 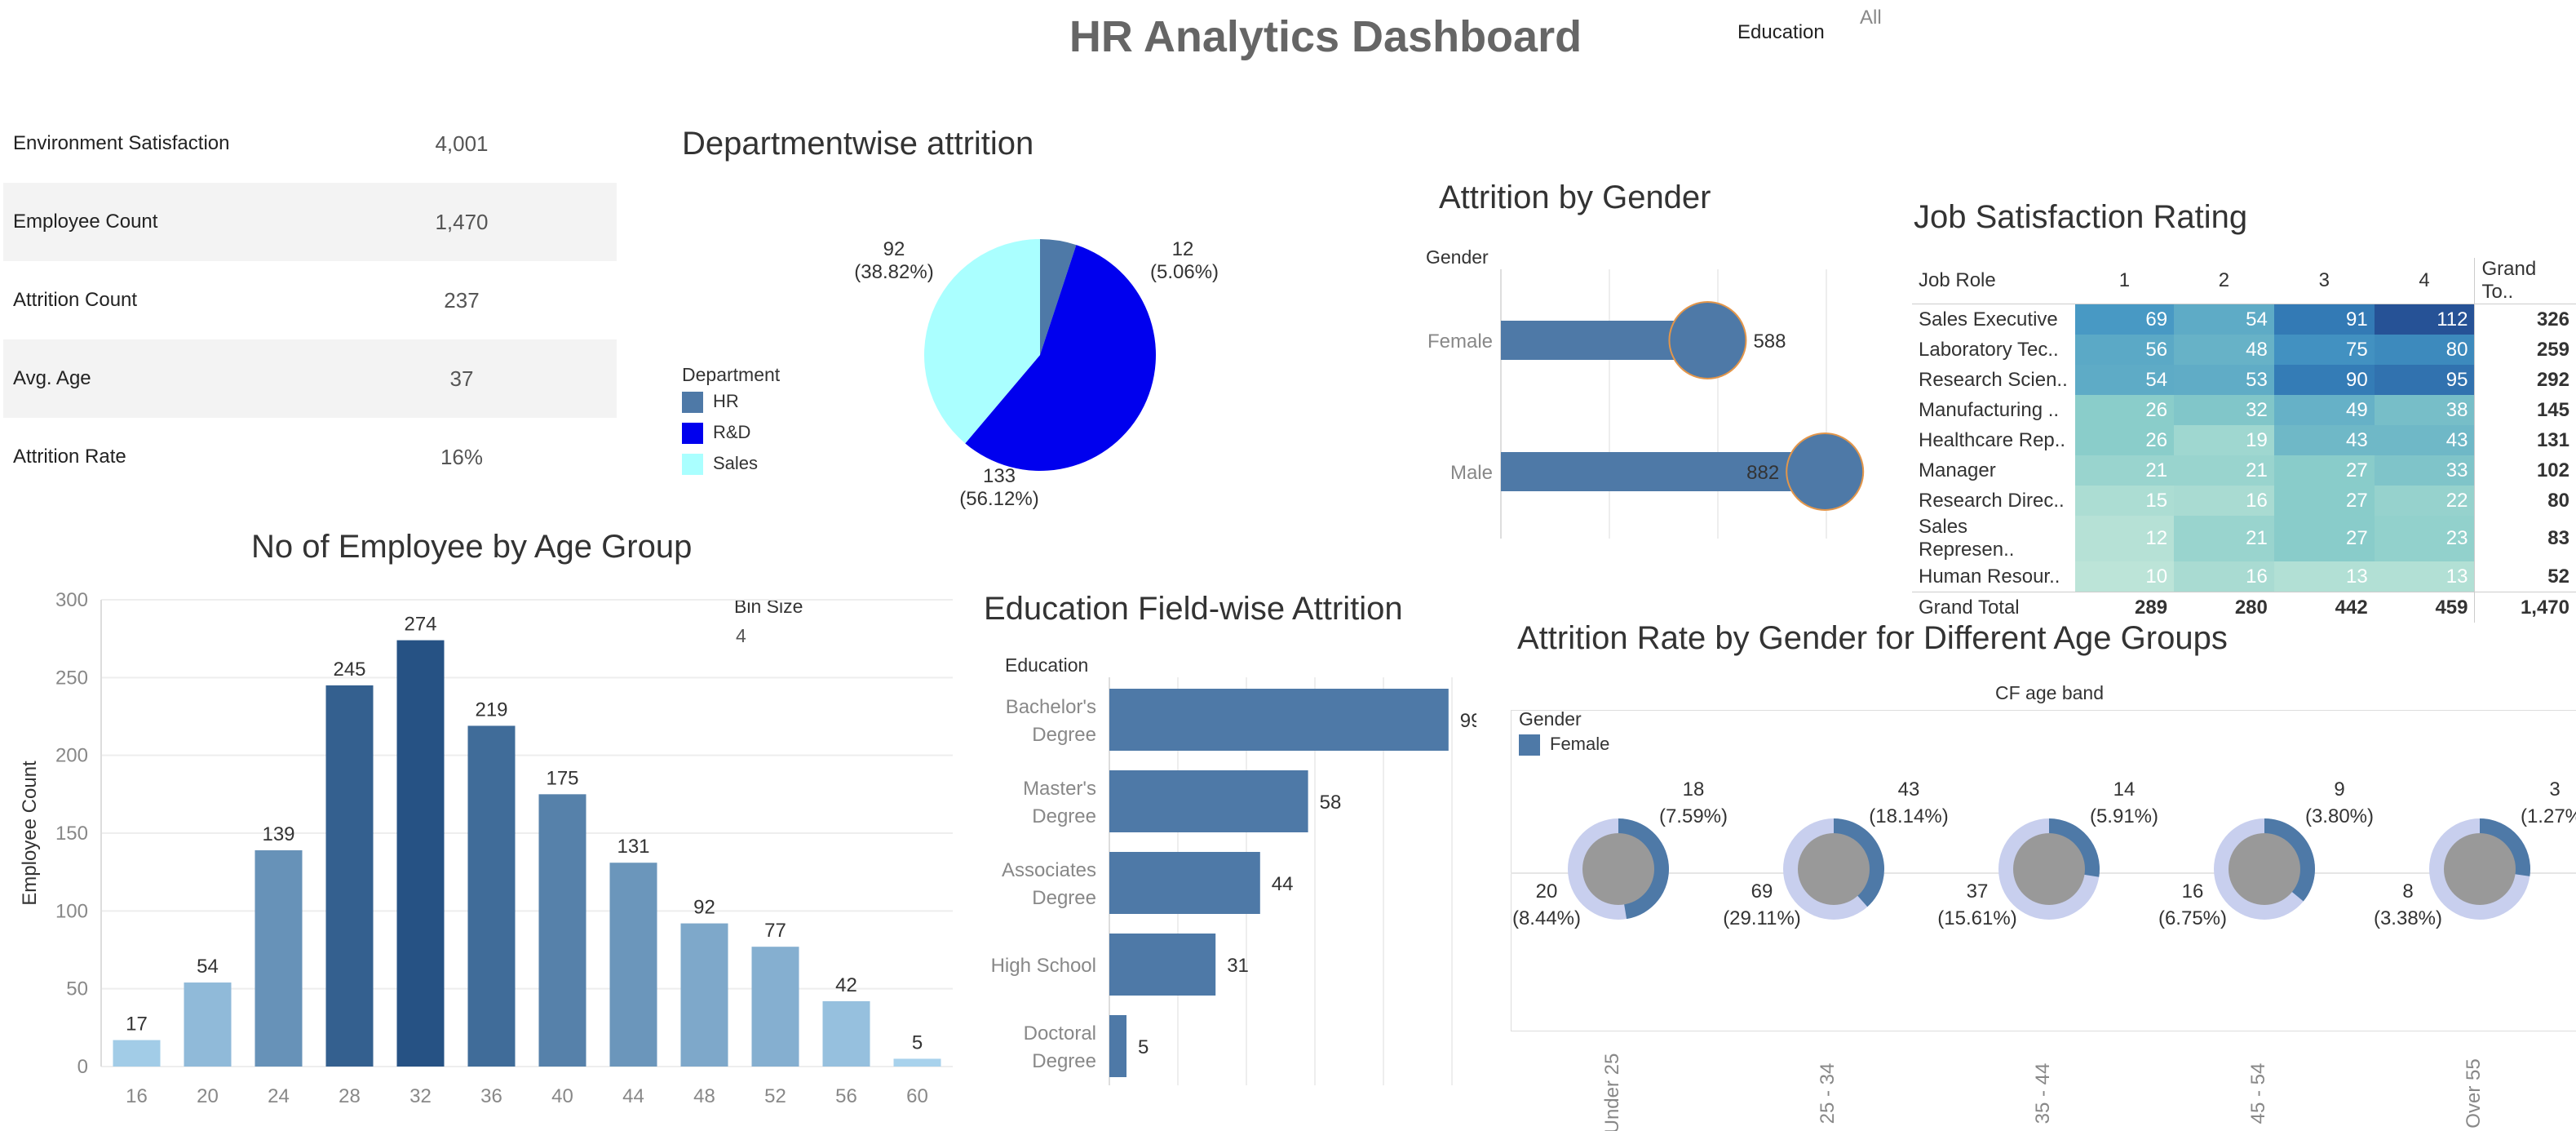 What do you see at coordinates (462, 143) in the screenshot?
I see `kpi-value: 4,001` at bounding box center [462, 143].